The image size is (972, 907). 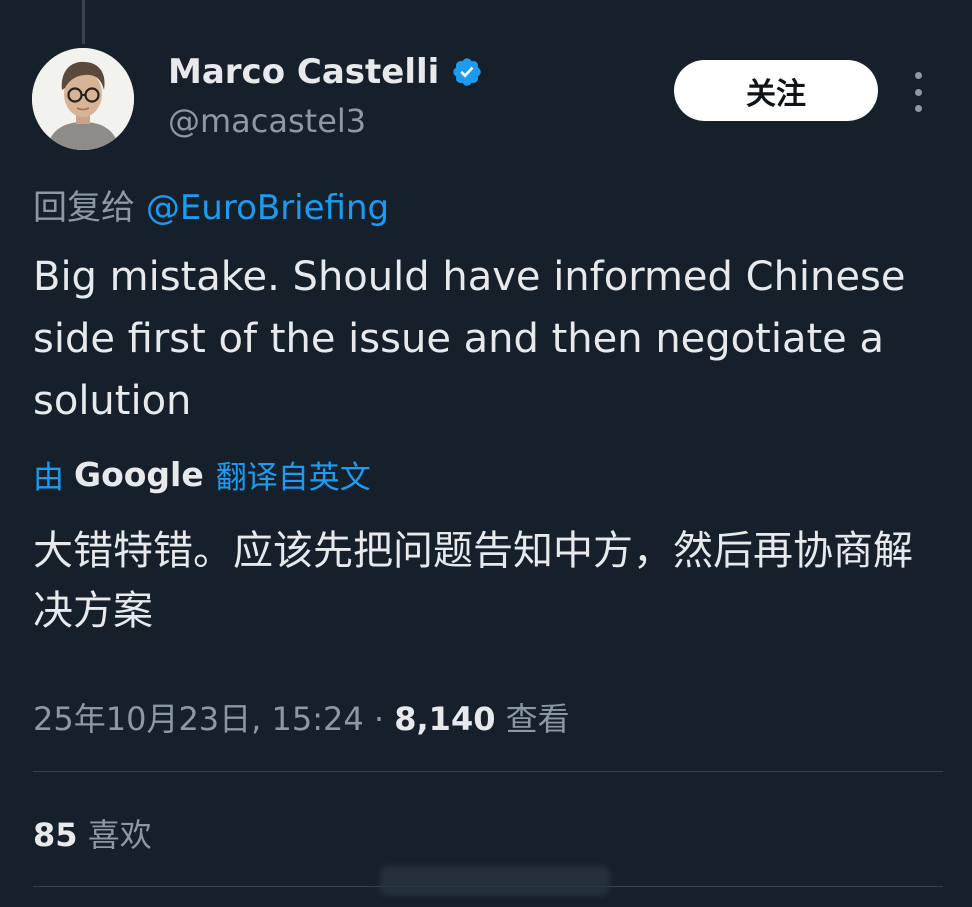 What do you see at coordinates (495, 881) in the screenshot?
I see `blurred-watermark` at bounding box center [495, 881].